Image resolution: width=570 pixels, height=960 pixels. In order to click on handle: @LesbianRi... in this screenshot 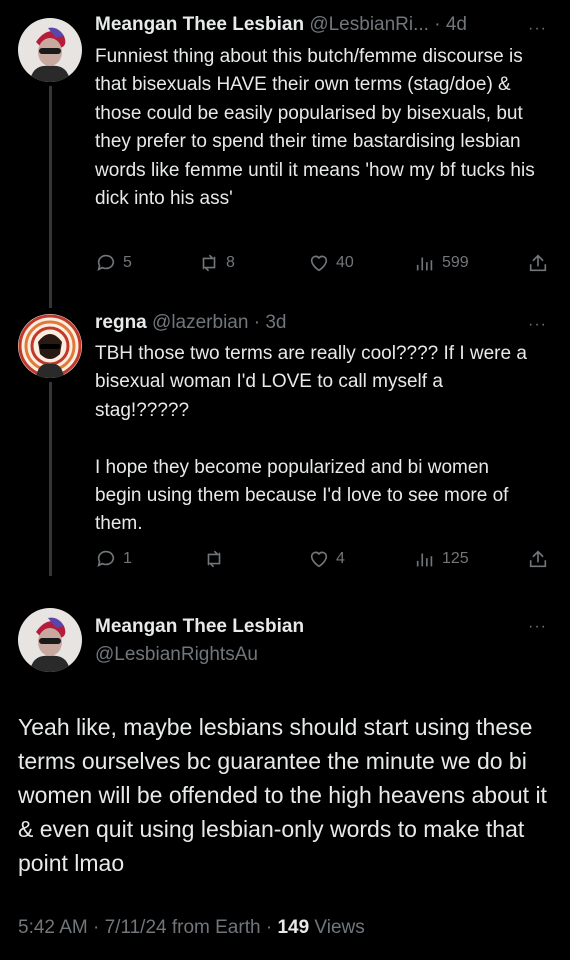, I will do `click(369, 24)`.